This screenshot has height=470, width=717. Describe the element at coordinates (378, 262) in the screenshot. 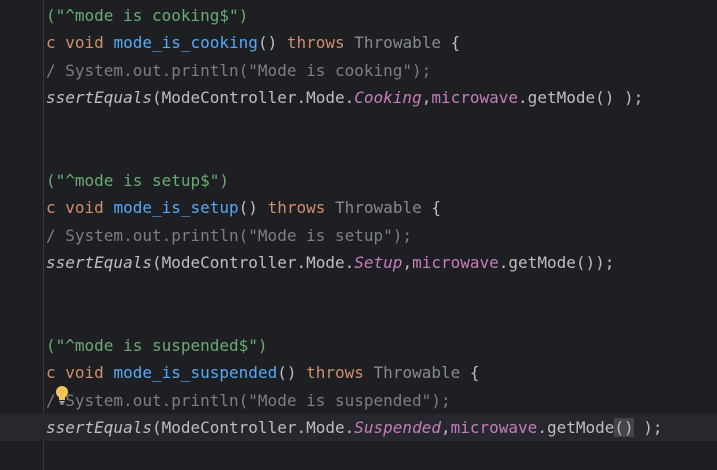

I see `code-token: Setup` at that location.